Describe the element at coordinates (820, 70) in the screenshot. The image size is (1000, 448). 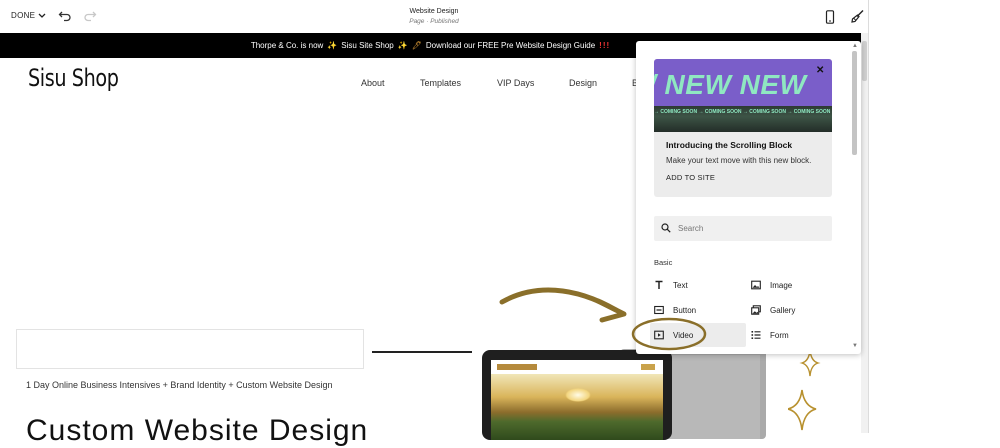
I see `close-icon: ✕` at that location.